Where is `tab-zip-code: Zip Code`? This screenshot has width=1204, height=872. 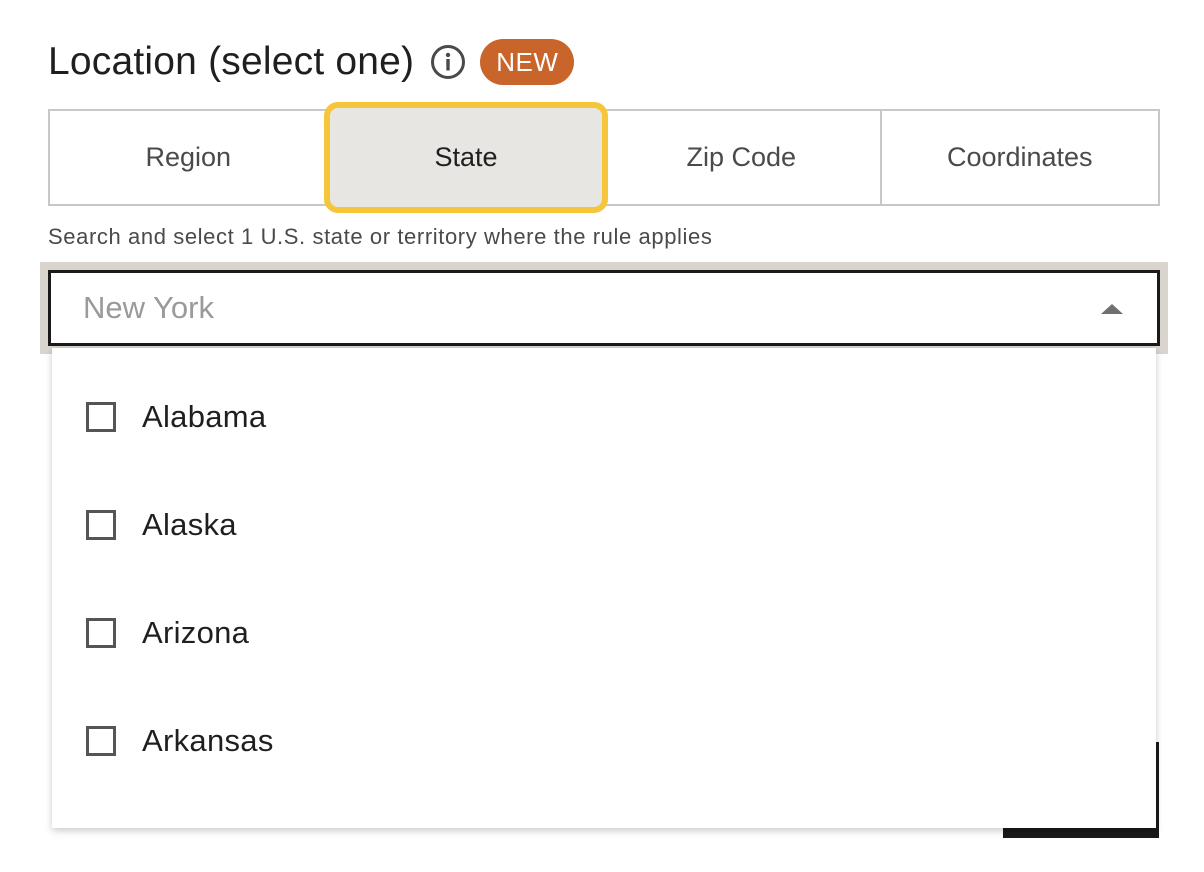
tab-zip-code: Zip Code is located at coordinates (741, 157).